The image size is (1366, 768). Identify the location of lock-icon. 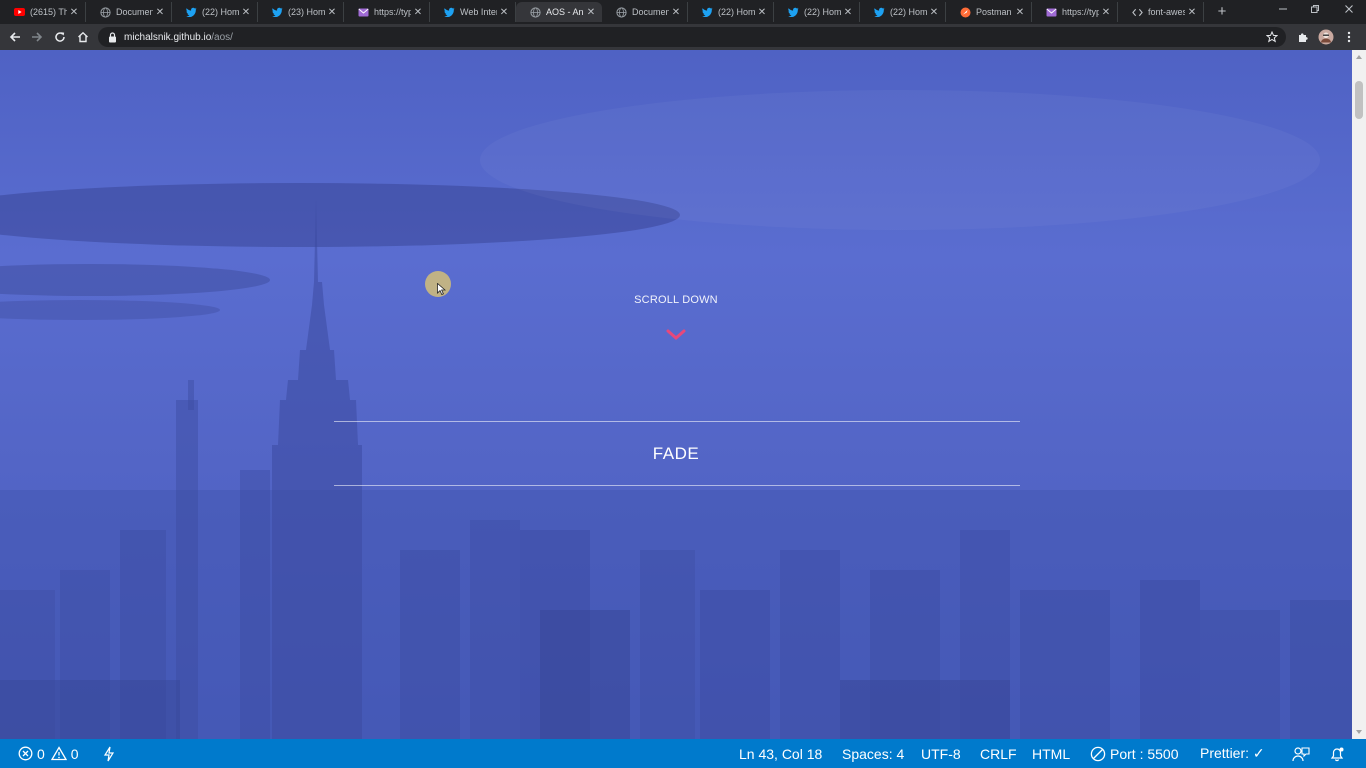
(113, 37).